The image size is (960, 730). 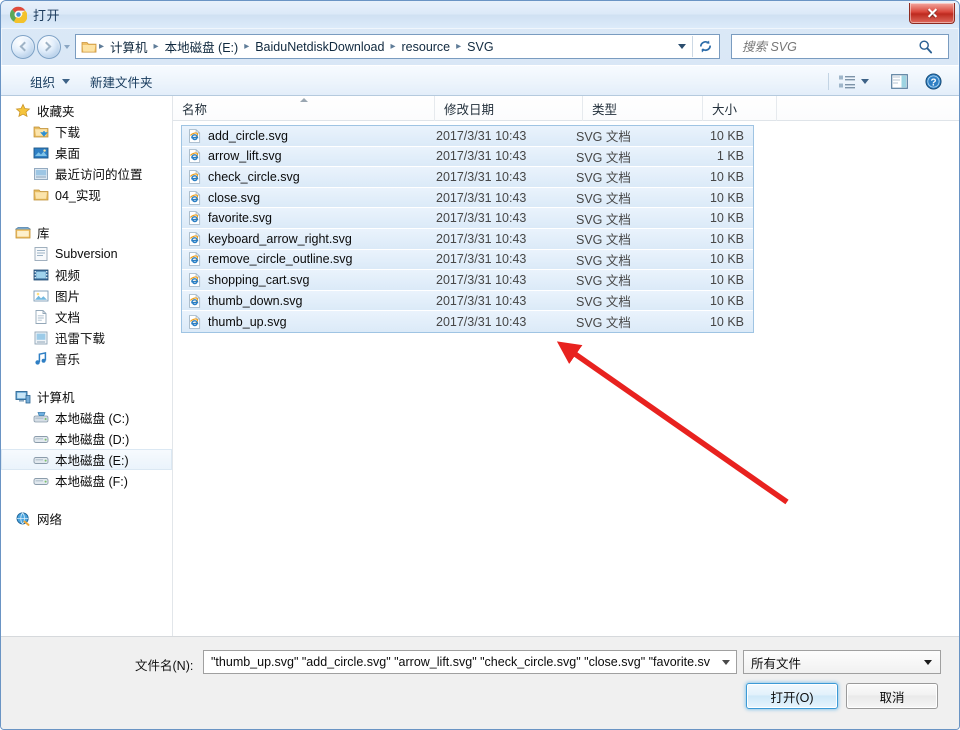 I want to click on sidebar-item-label: 最近访问的位置, so click(x=99, y=175).